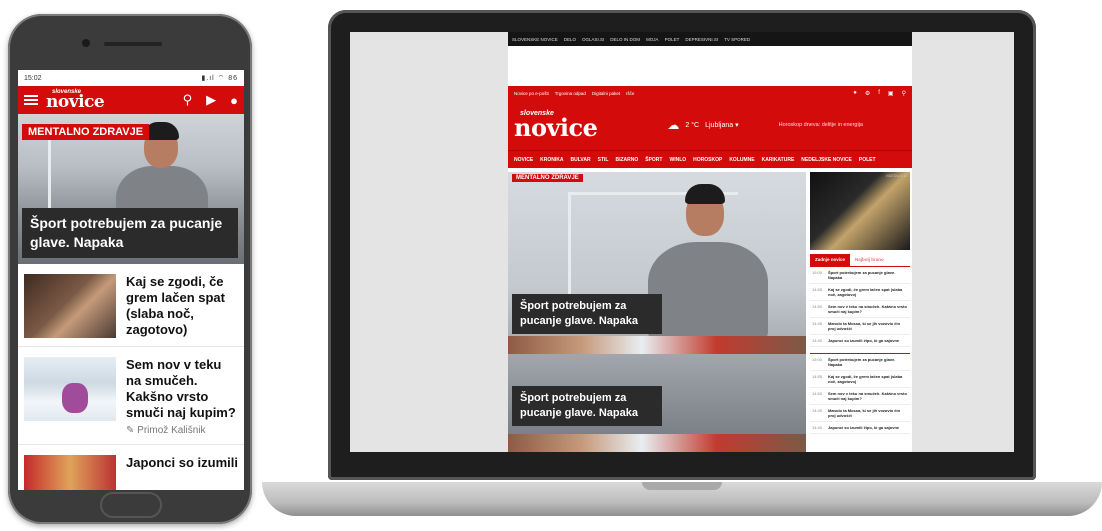 The width and height of the screenshot is (1102, 531). Describe the element at coordinates (523, 160) in the screenshot. I see `nav-item: NOVICE` at that location.